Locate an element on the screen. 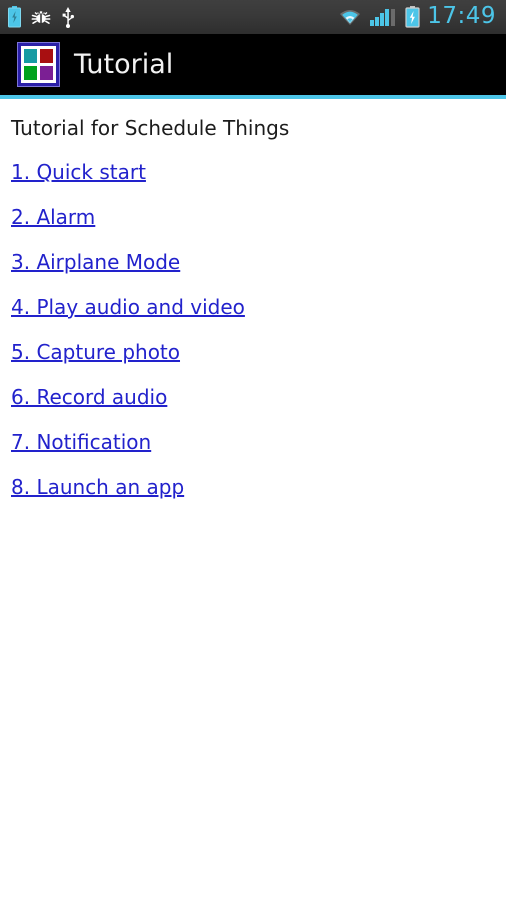  tutorial-link-quick-start: 1. Quick start is located at coordinates (78, 172).